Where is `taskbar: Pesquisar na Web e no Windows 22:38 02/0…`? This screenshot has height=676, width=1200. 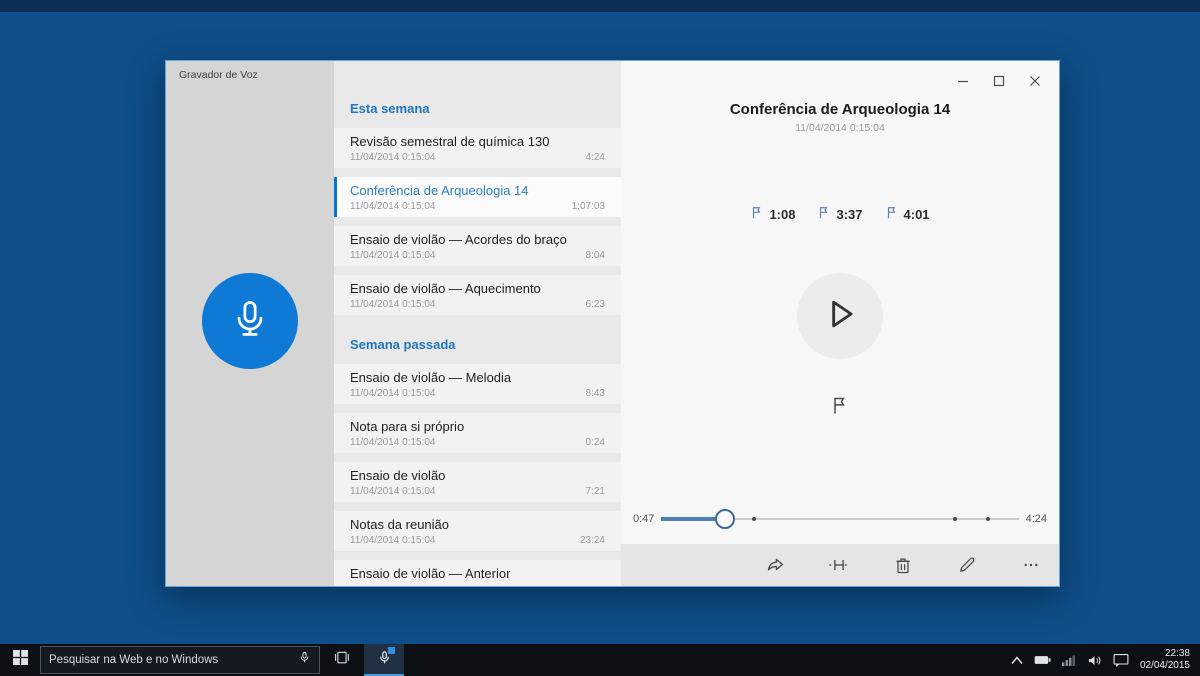 taskbar: Pesquisar na Web e no Windows 22:38 02/0… is located at coordinates (600, 660).